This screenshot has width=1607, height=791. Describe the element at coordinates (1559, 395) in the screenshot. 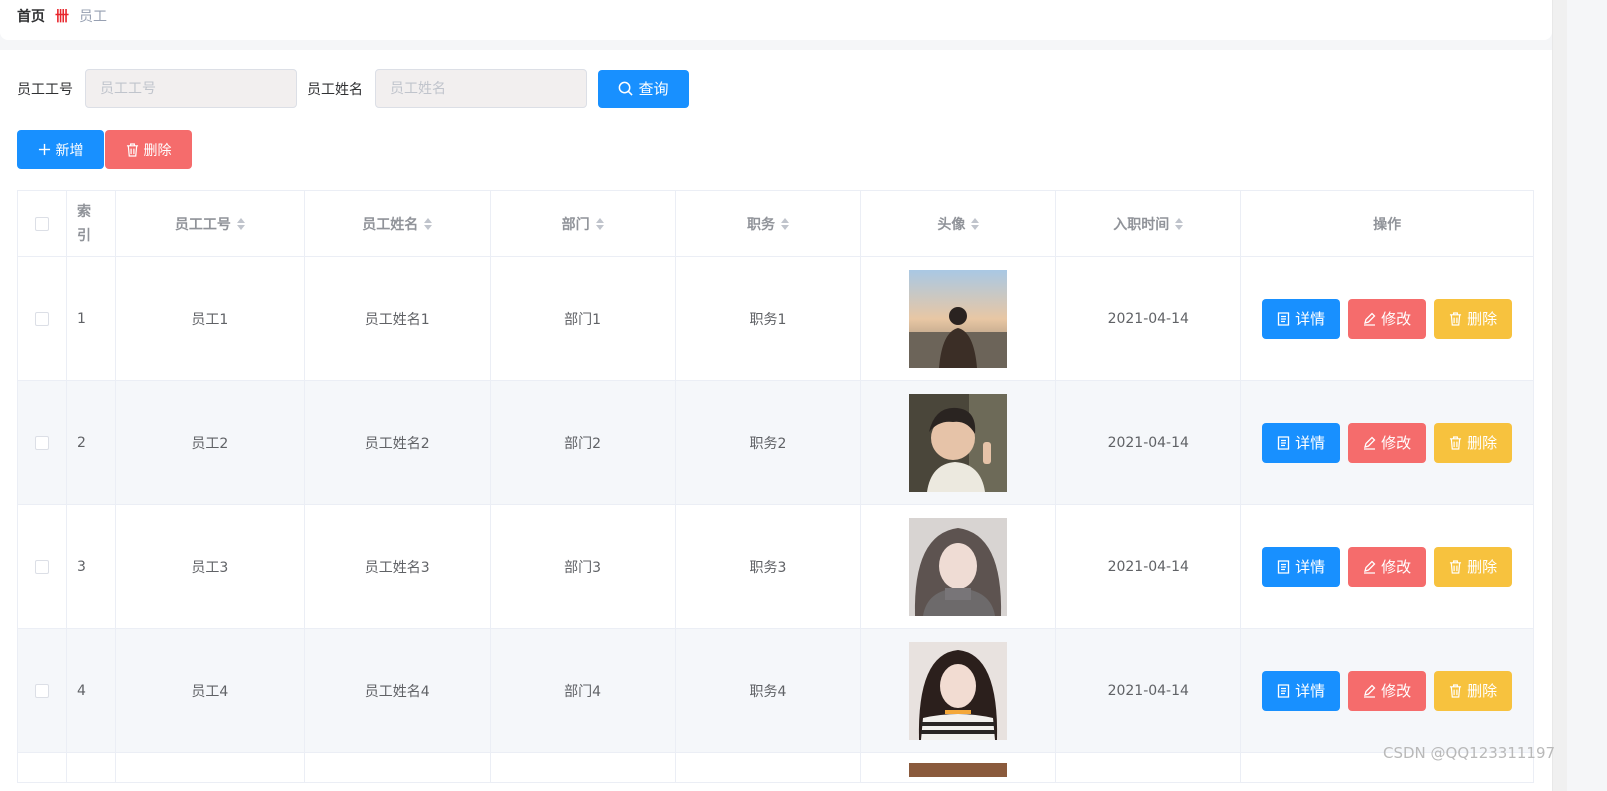

I see `page-scrollbar` at that location.